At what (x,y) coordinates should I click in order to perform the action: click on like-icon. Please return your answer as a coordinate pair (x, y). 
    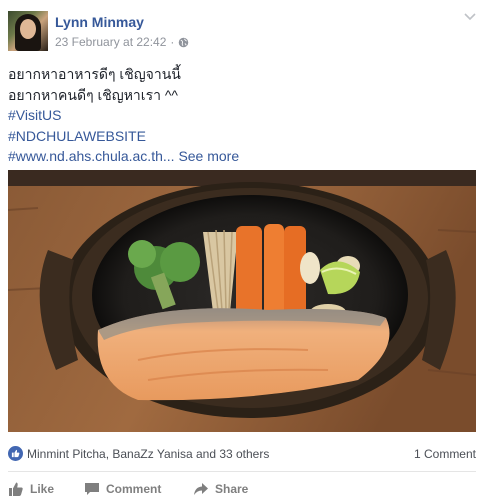
    Looking at the image, I should click on (16, 489).